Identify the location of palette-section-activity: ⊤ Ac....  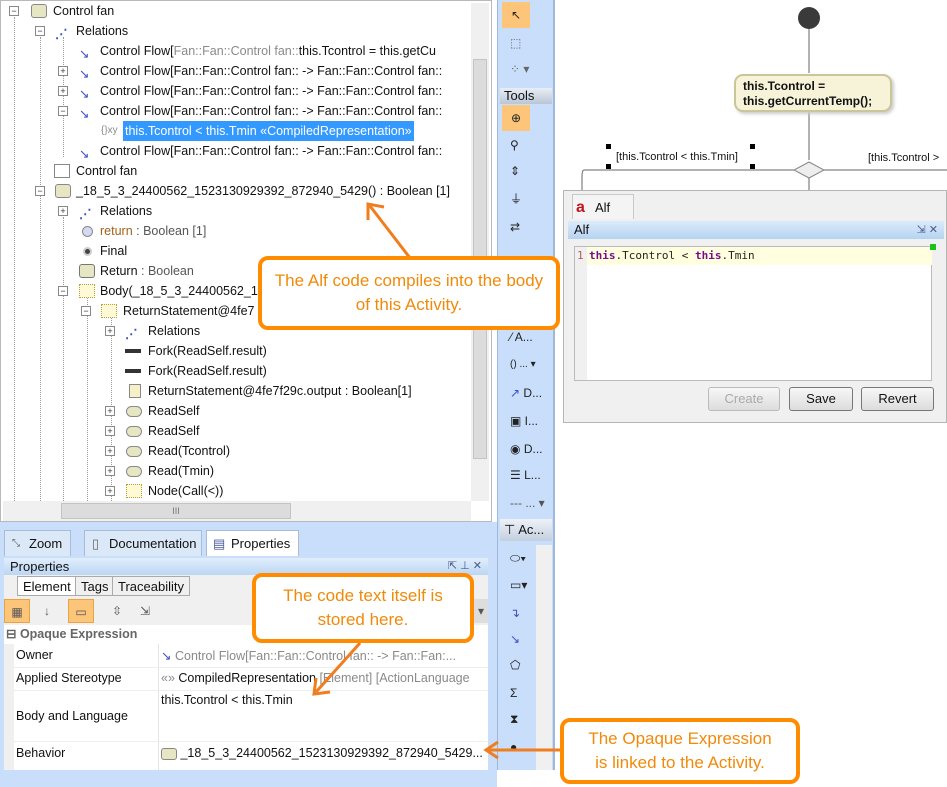
(526, 530).